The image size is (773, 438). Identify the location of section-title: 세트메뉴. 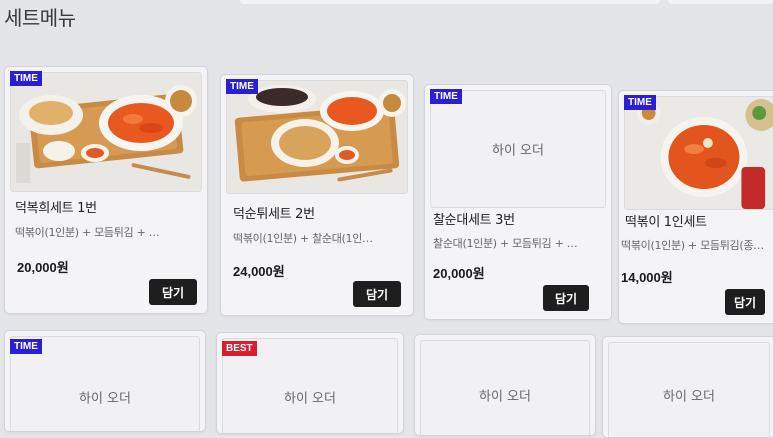
(40, 18).